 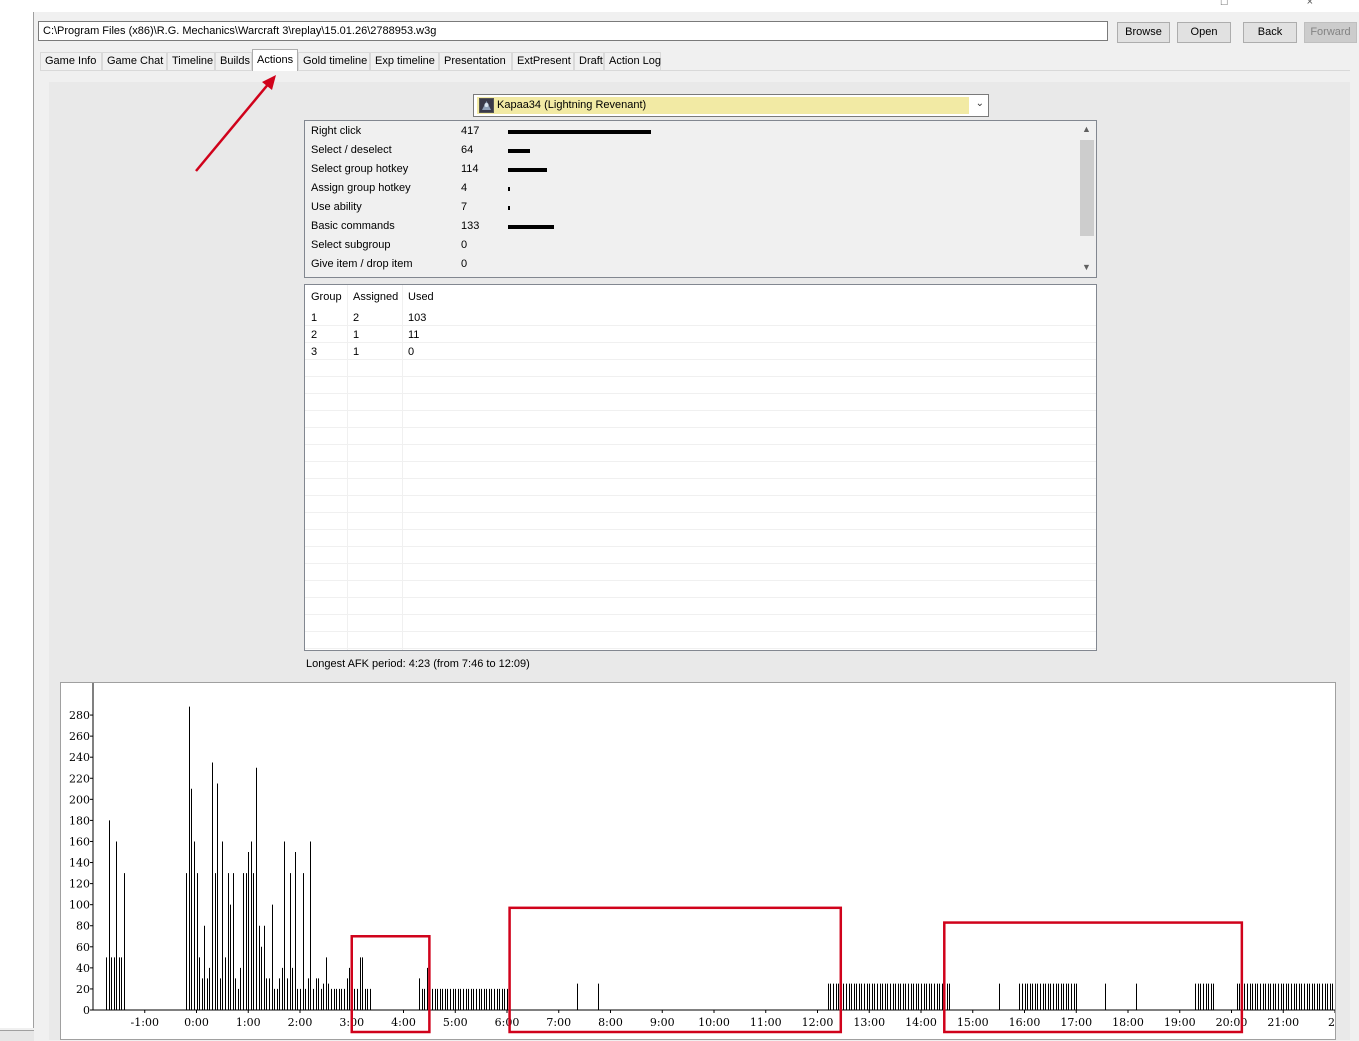 What do you see at coordinates (1086, 129) in the screenshot?
I see `scroll-up-icon: ▲` at bounding box center [1086, 129].